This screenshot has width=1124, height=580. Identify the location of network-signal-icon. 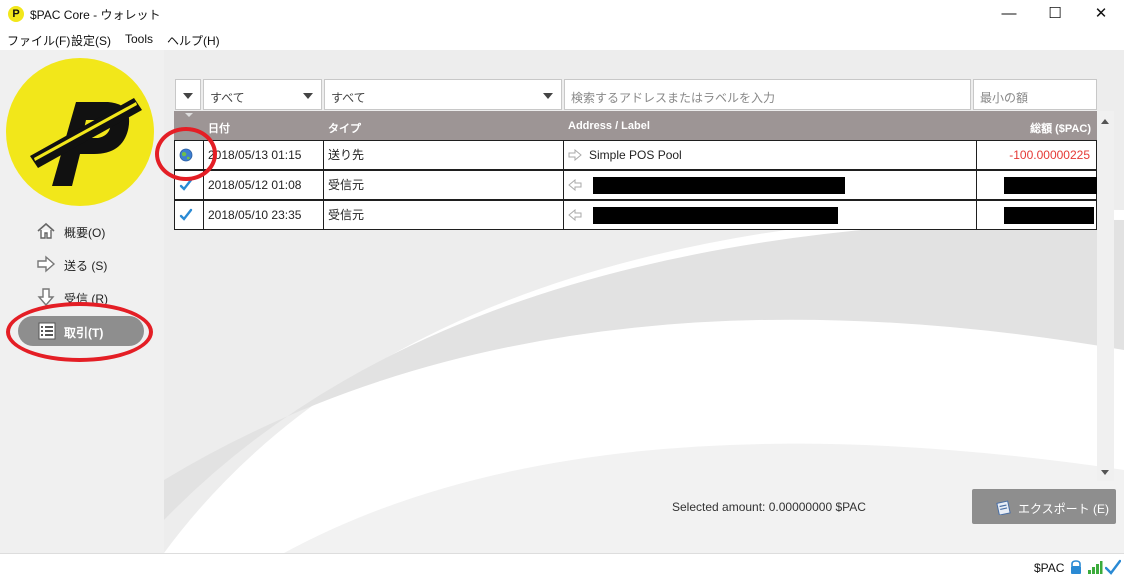
(1095, 567).